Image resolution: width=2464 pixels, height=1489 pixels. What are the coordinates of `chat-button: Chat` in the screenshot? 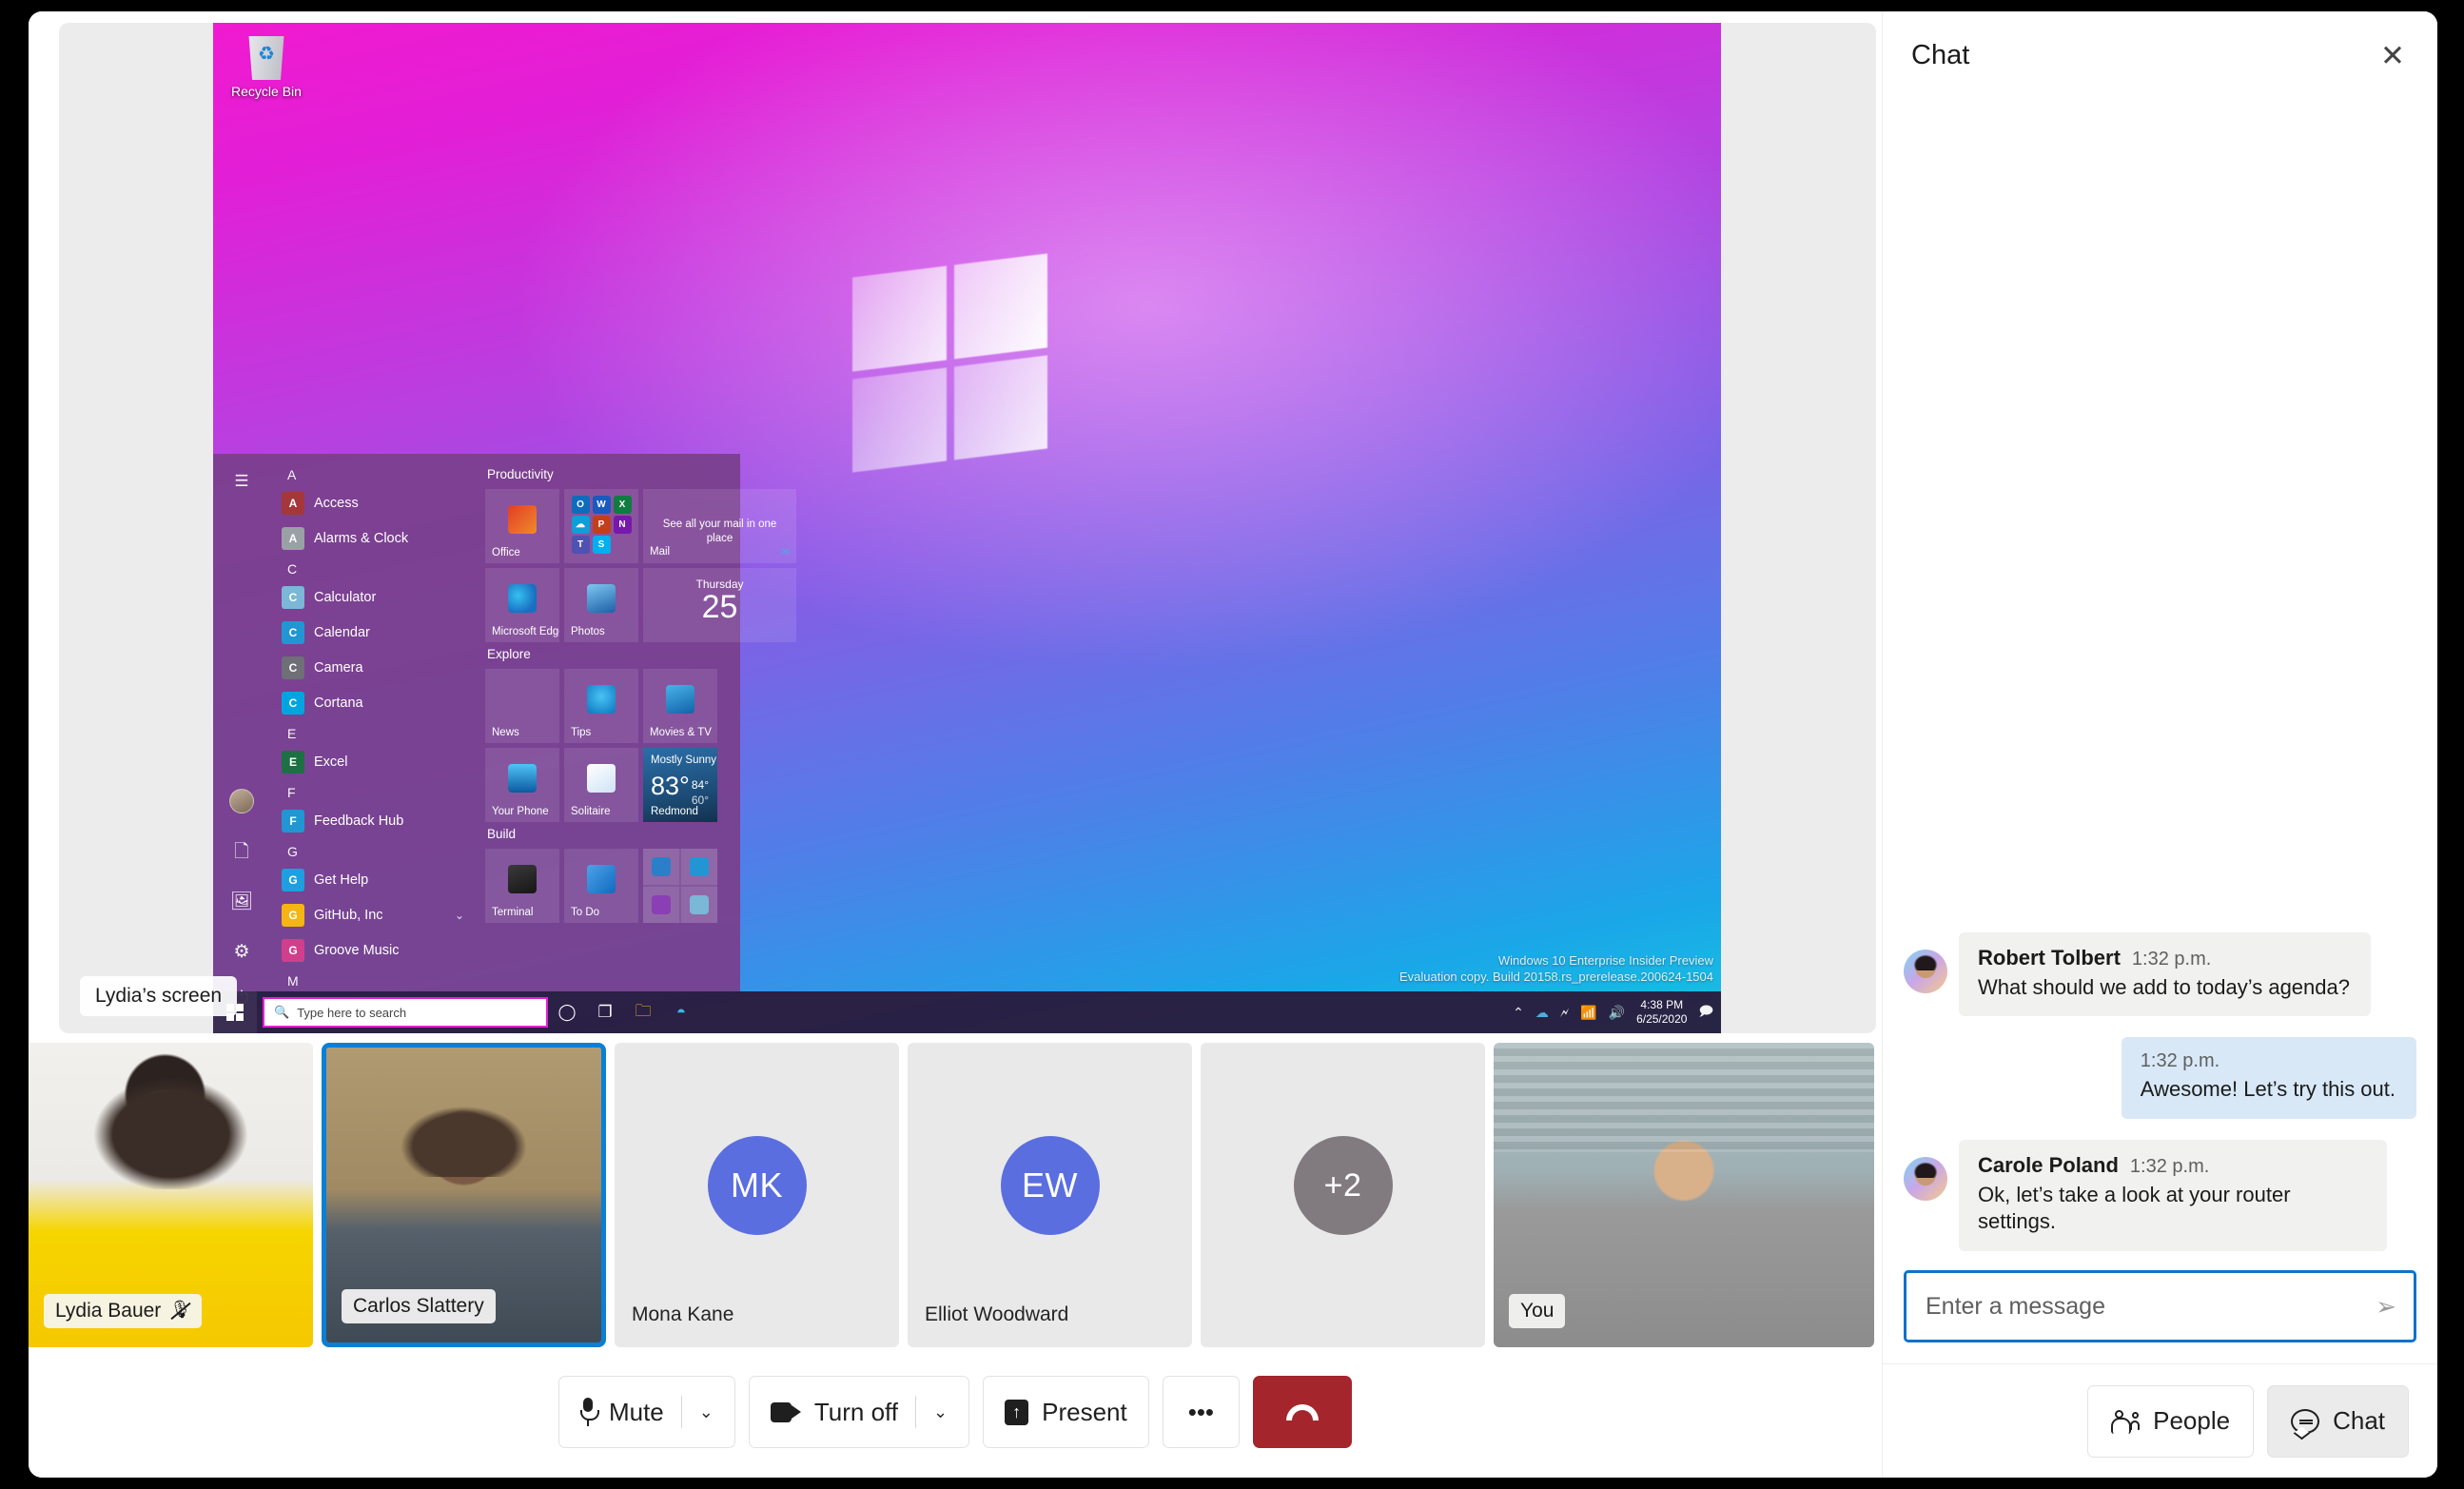 It's located at (2338, 1421).